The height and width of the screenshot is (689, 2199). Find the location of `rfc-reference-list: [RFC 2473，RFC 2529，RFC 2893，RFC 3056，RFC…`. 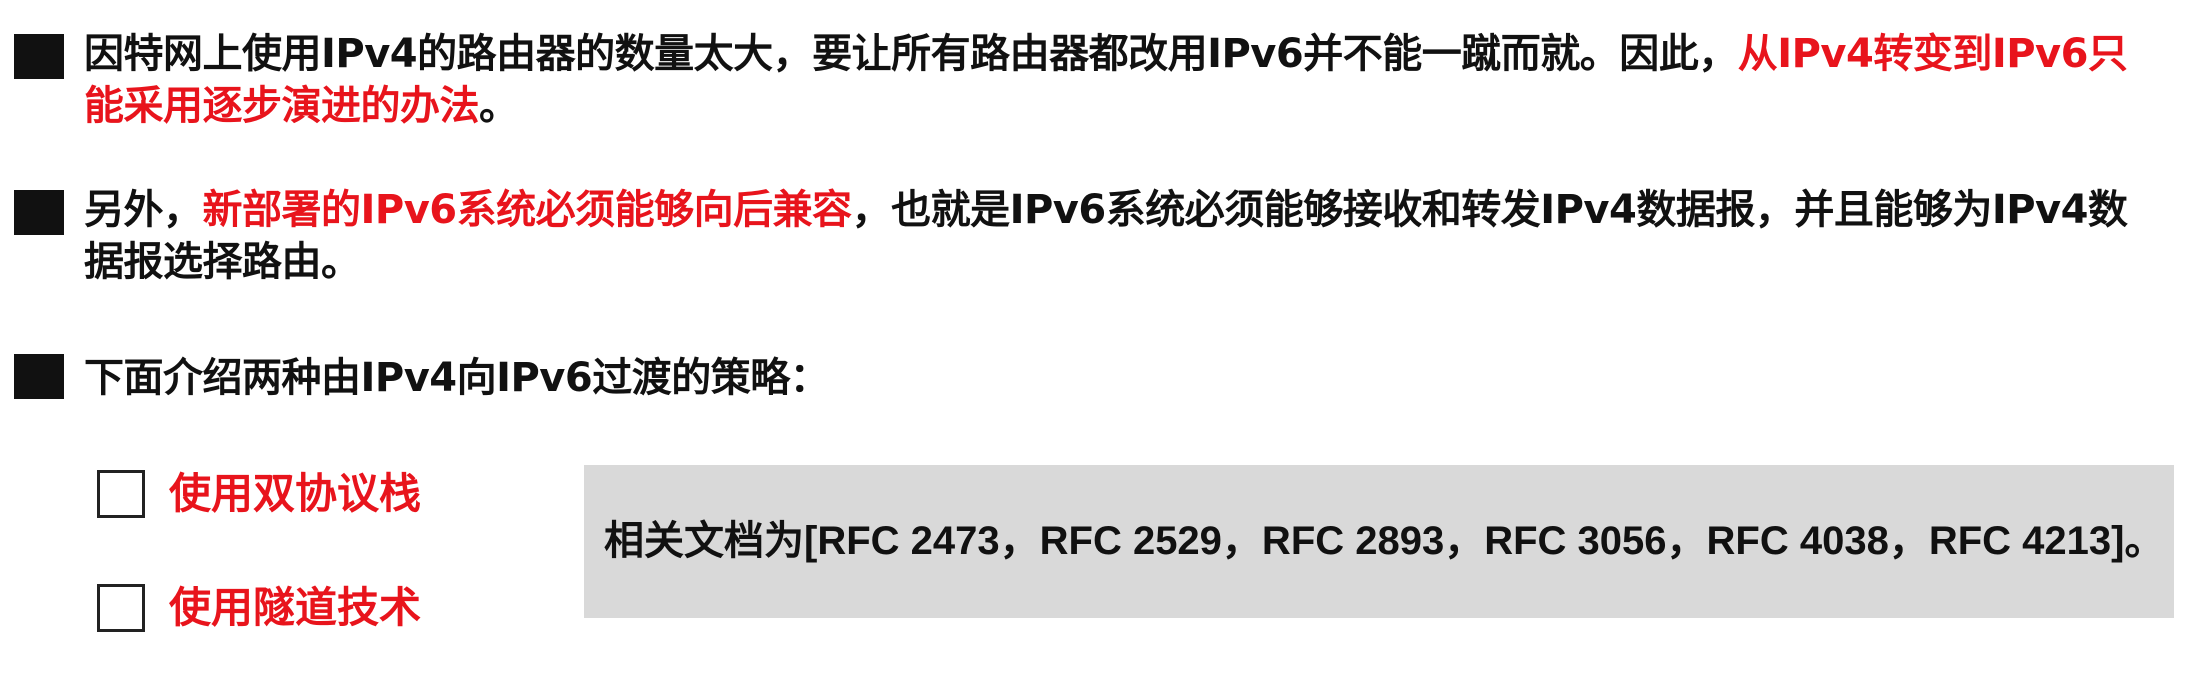

rfc-reference-list: [RFC 2473，RFC 2529，RFC 2893，RFC 3056，RFC… is located at coordinates (1484, 541).